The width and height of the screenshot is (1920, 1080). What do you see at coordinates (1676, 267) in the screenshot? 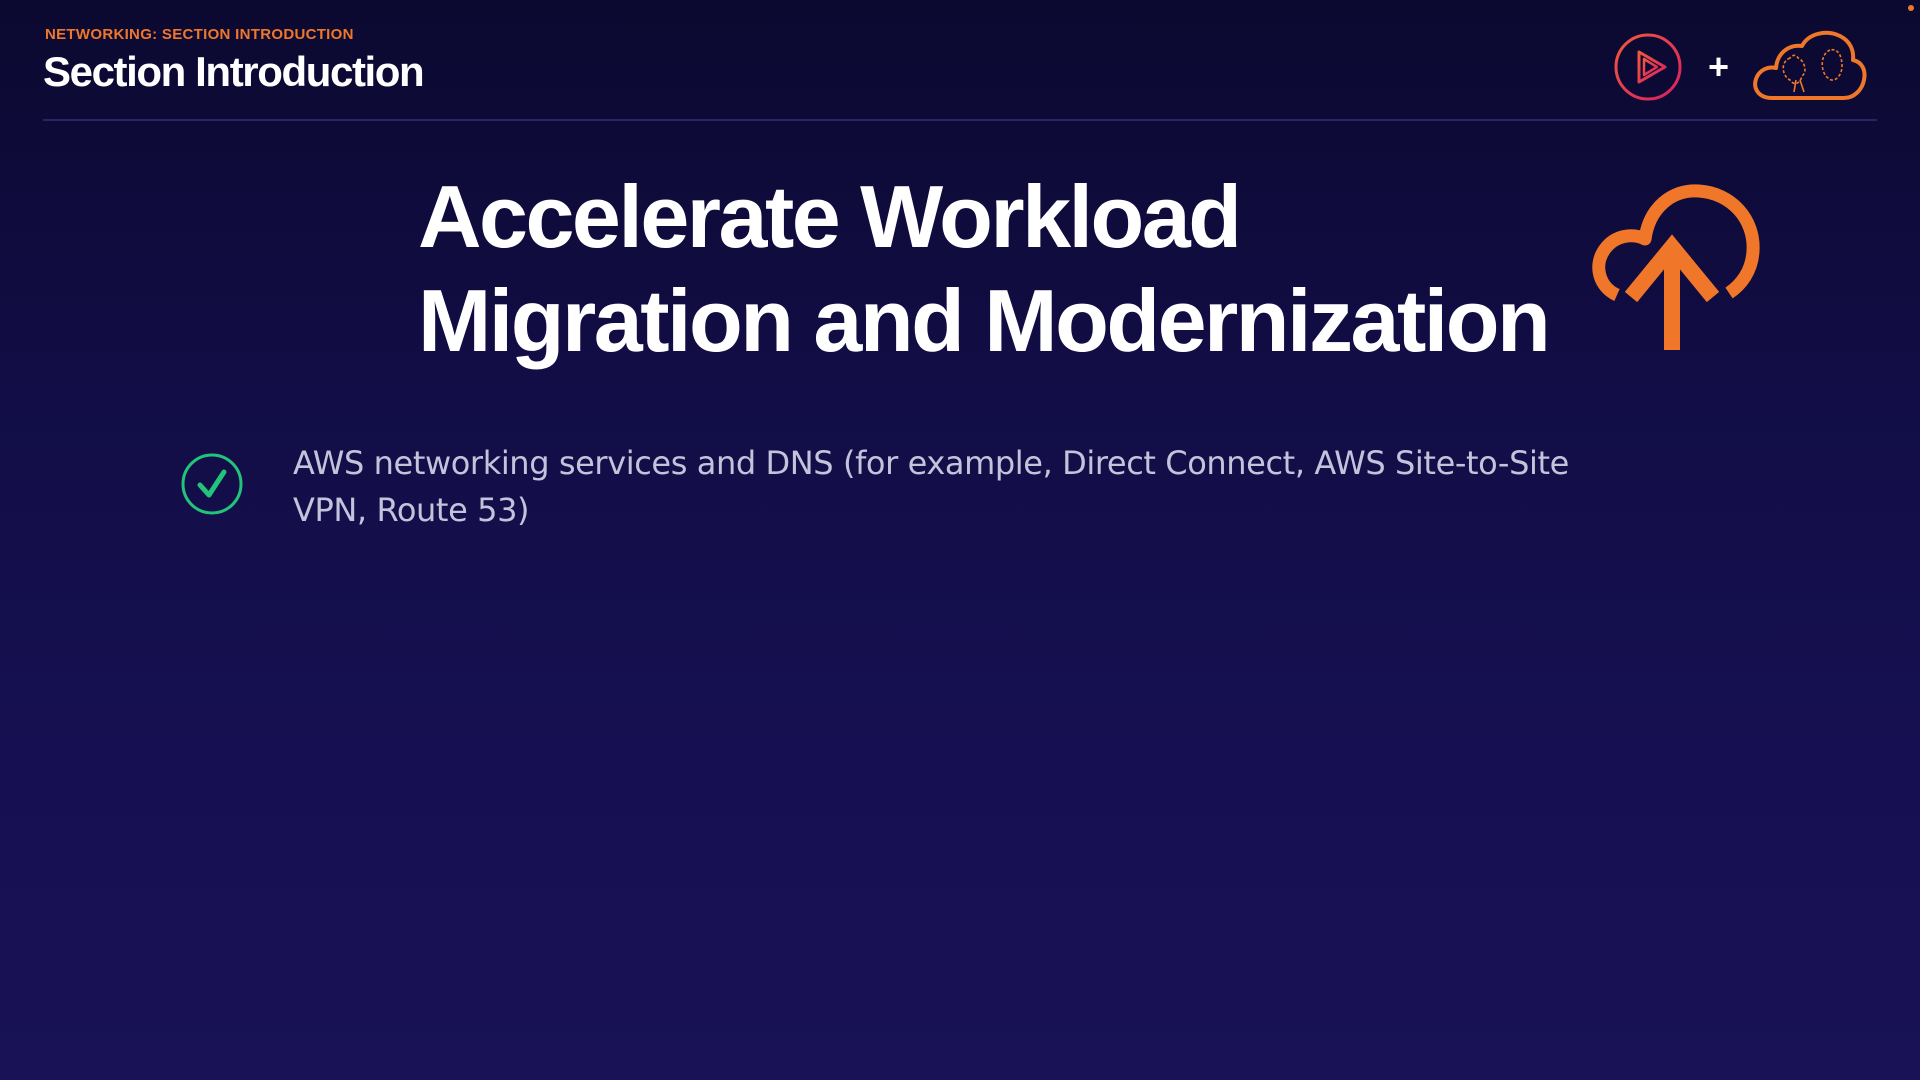
I see `cloud-upload-icon` at bounding box center [1676, 267].